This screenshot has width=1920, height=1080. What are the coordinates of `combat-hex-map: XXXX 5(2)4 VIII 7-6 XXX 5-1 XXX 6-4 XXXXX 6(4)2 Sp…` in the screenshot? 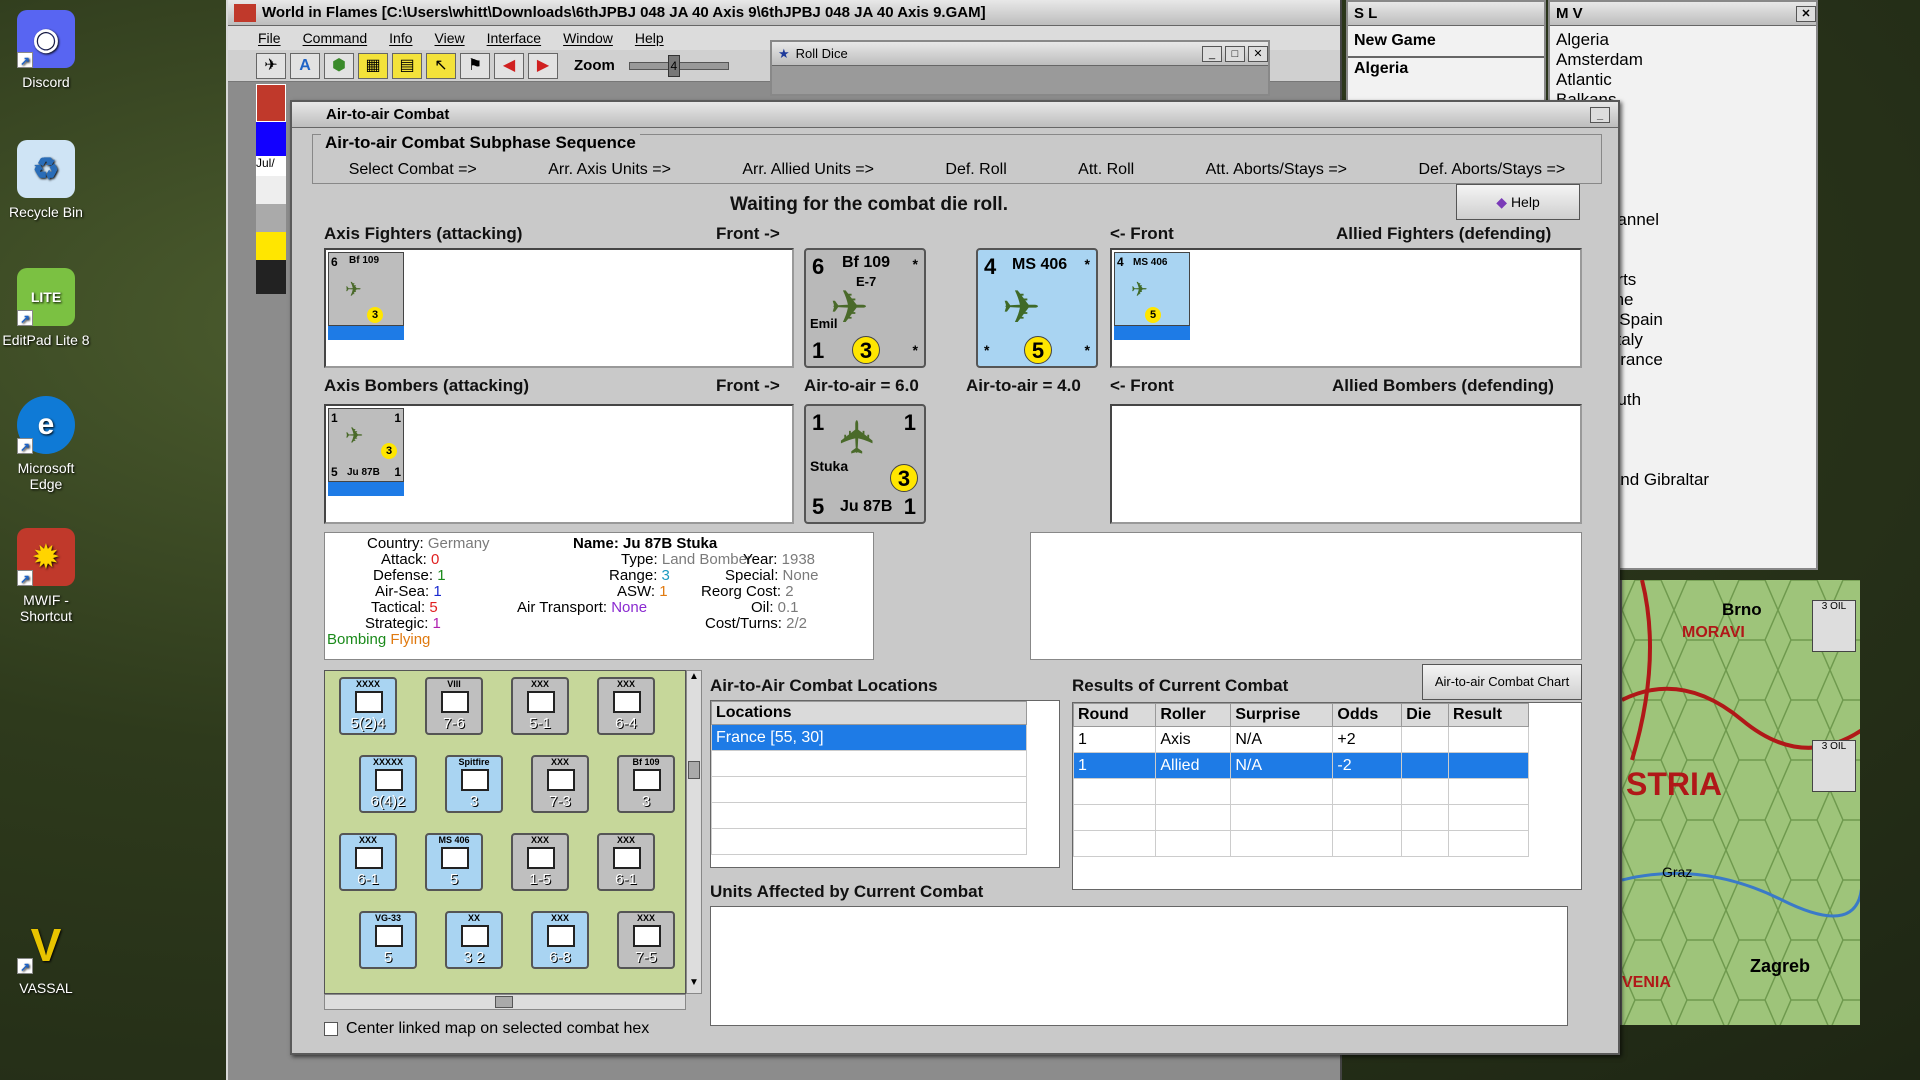 It's located at (505, 832).